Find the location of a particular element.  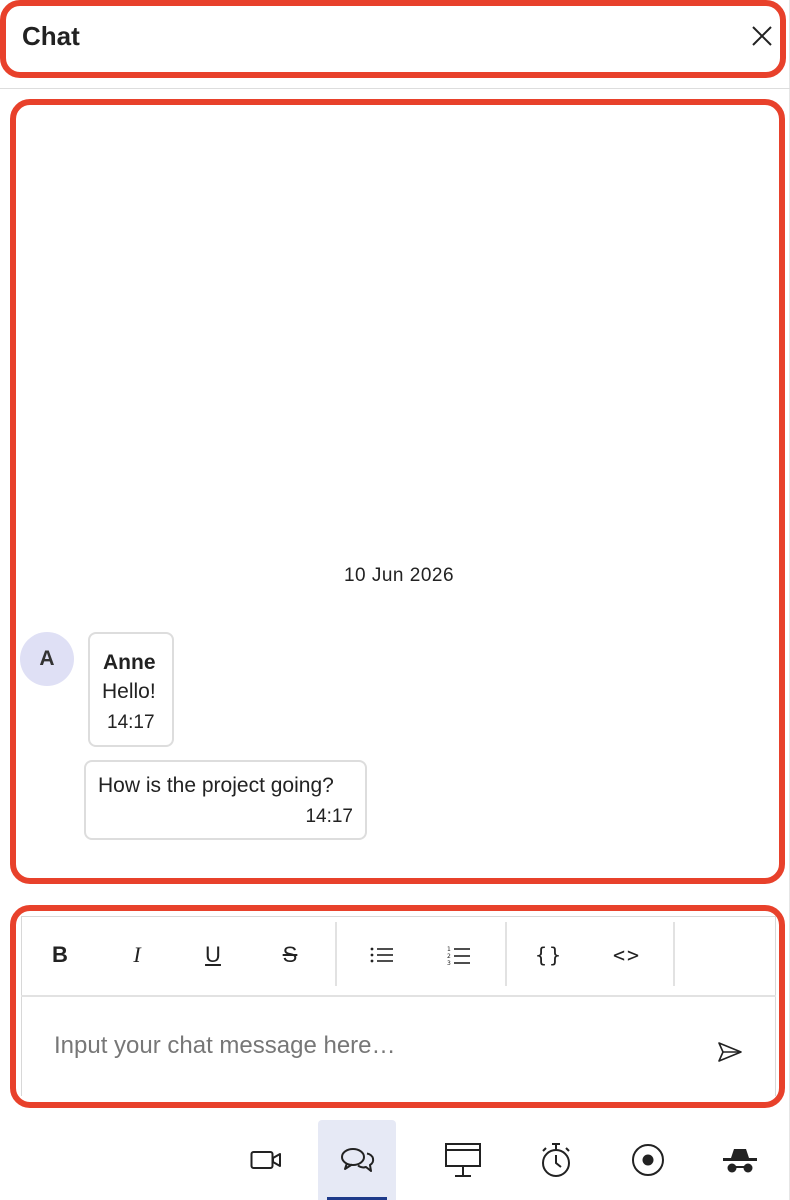

video-icon is located at coordinates (265, 1160).